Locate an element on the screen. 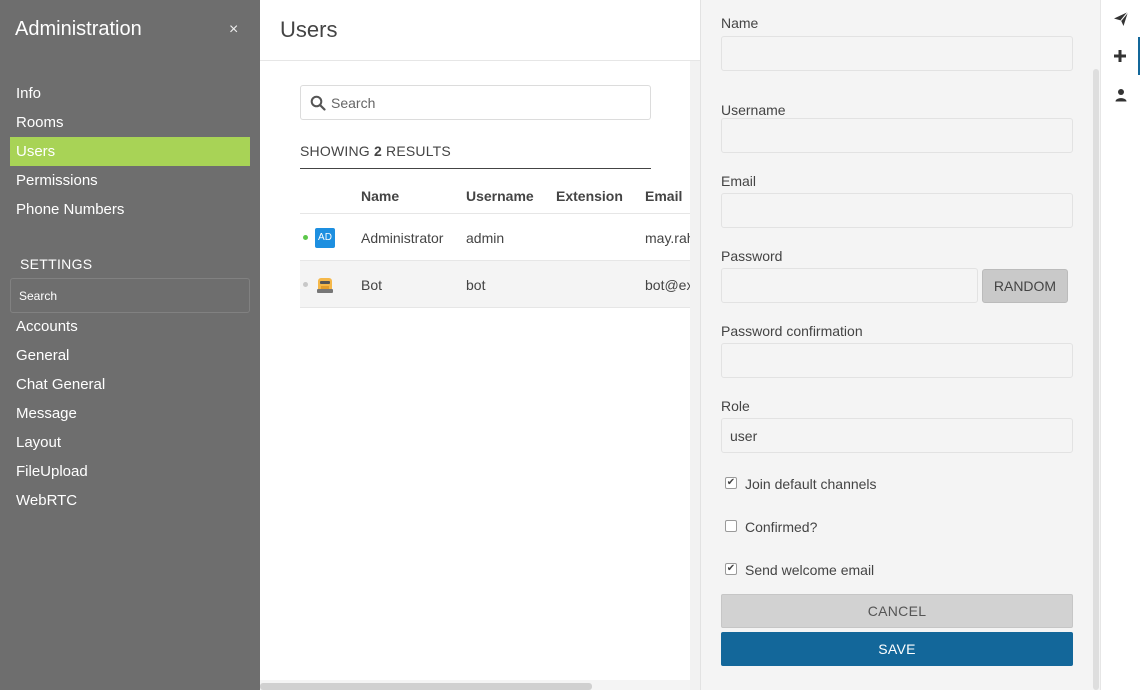 This screenshot has height=690, width=1140. password-field is located at coordinates (849, 285).